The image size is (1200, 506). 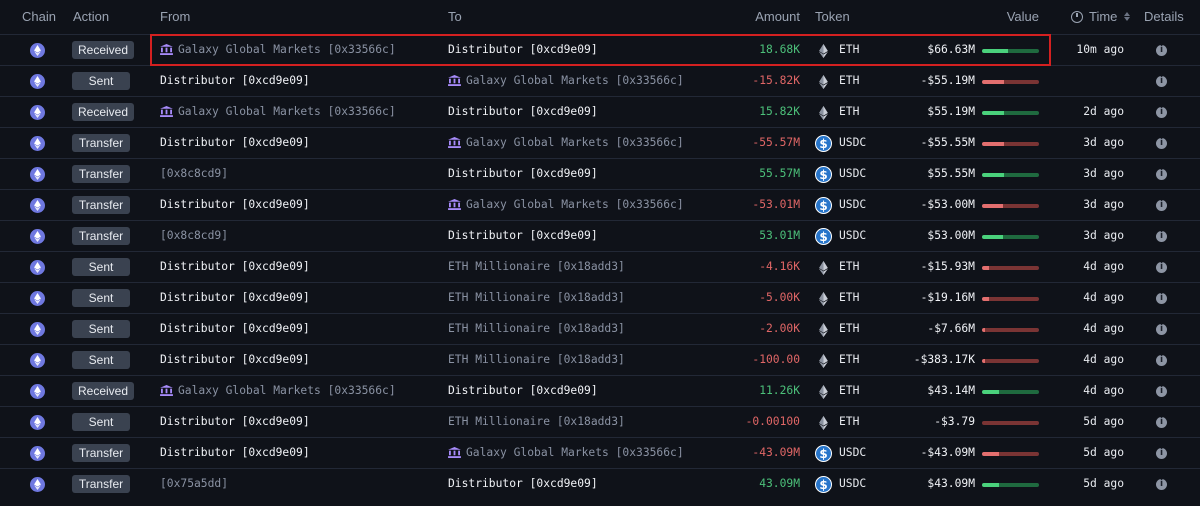 I want to click on from-address-label: Distributor [0xcd9e09], so click(x=235, y=328).